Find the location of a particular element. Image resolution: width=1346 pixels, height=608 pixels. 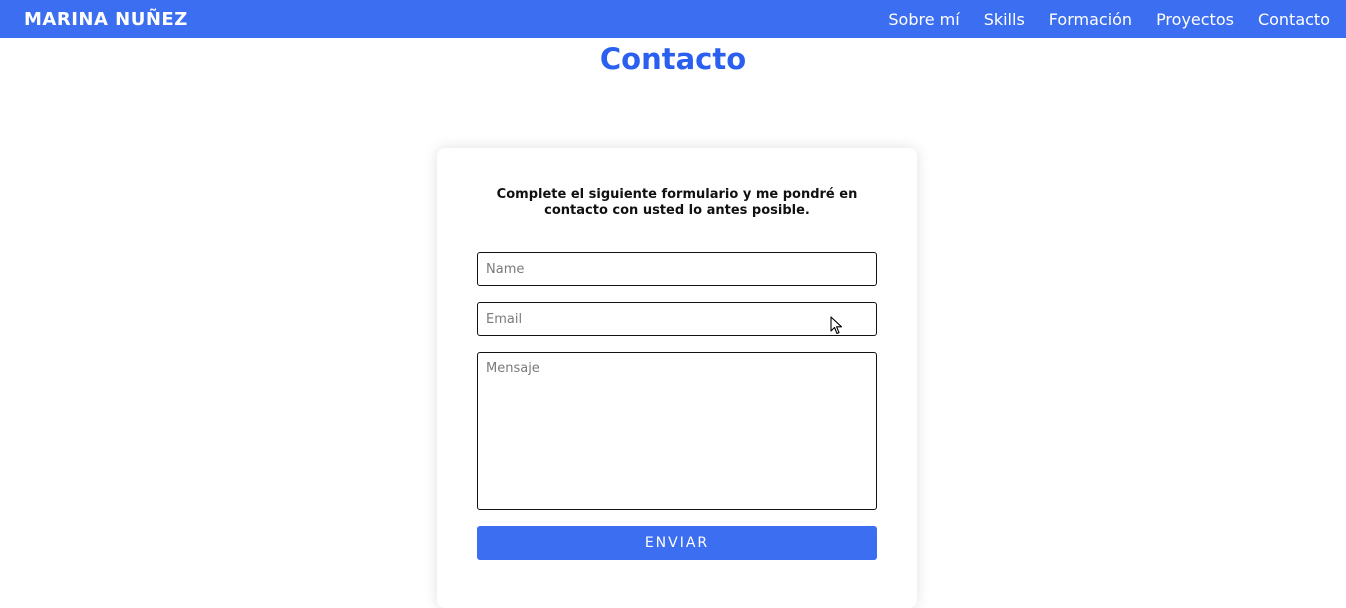

brand-logo: MARINA NUÑEZ is located at coordinates (106, 19).